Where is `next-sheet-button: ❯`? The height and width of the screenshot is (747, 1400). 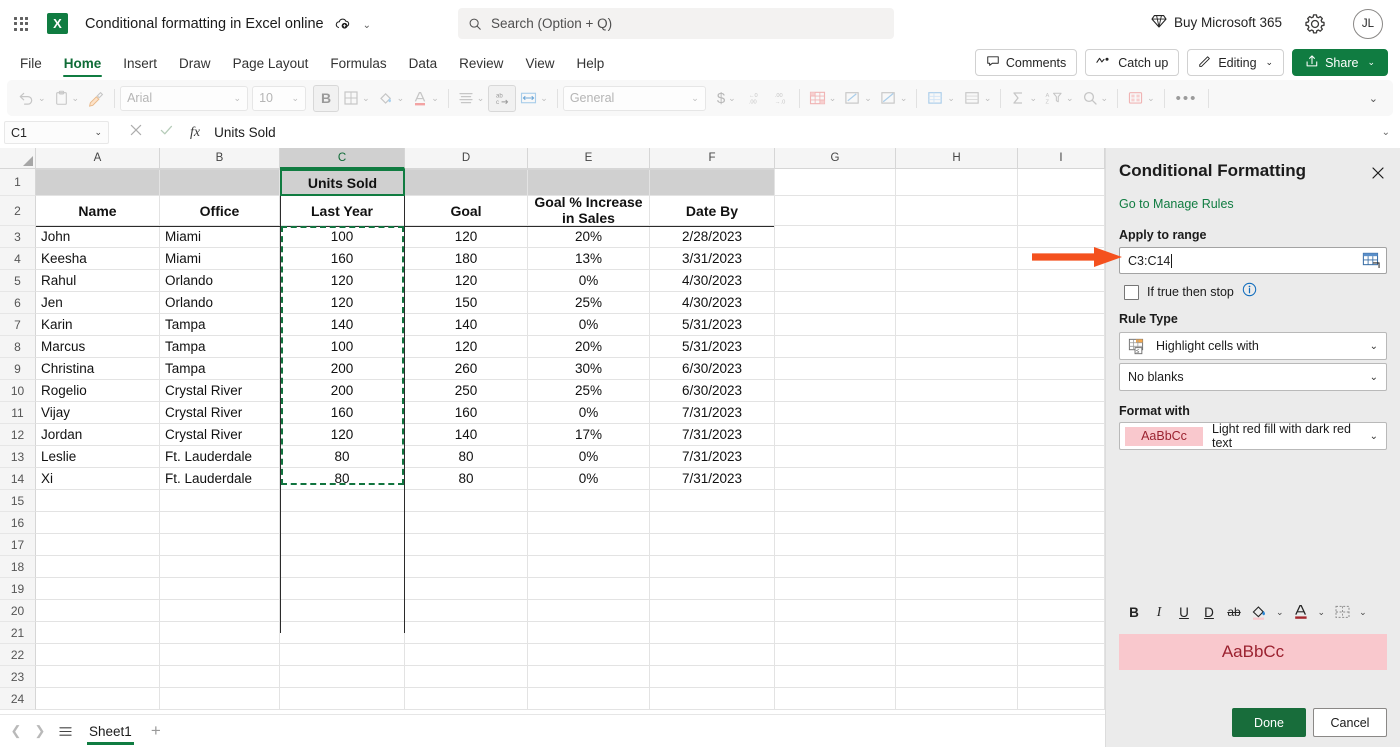 next-sheet-button: ❯ is located at coordinates (40, 731).